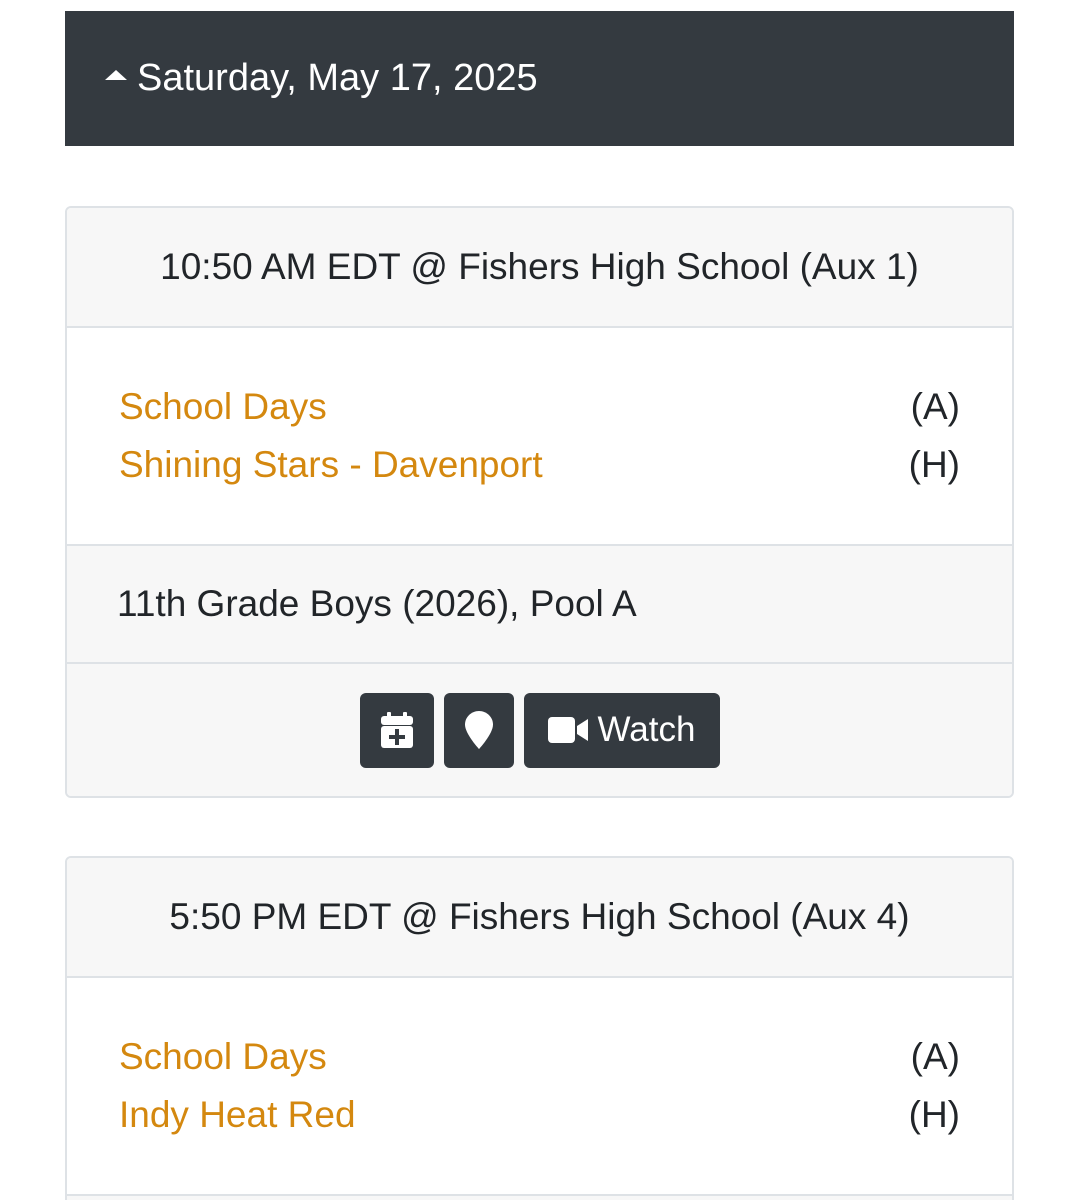 Image resolution: width=1080 pixels, height=1200 pixels. Describe the element at coordinates (567, 730) in the screenshot. I see `video-camera-icon` at that location.